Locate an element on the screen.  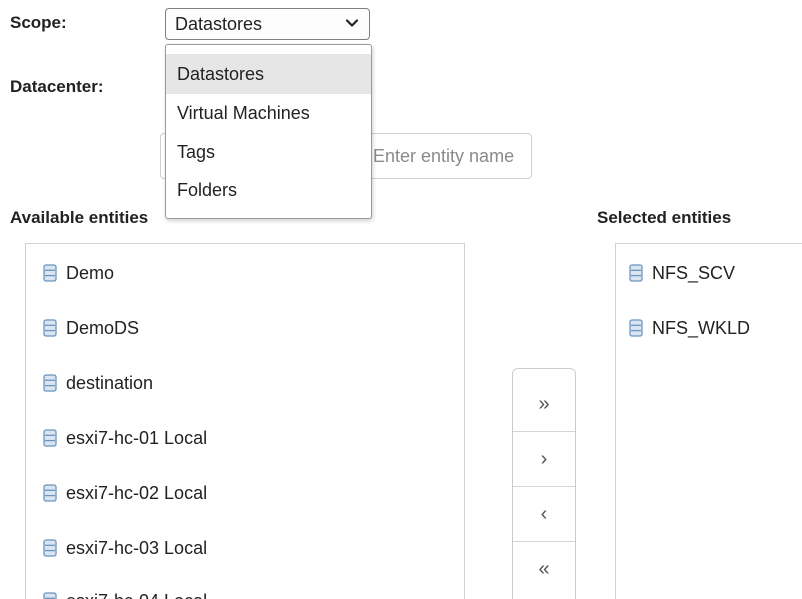
selected-entities-list: NFS_SCV NFS_WKLD is located at coordinates (708, 421).